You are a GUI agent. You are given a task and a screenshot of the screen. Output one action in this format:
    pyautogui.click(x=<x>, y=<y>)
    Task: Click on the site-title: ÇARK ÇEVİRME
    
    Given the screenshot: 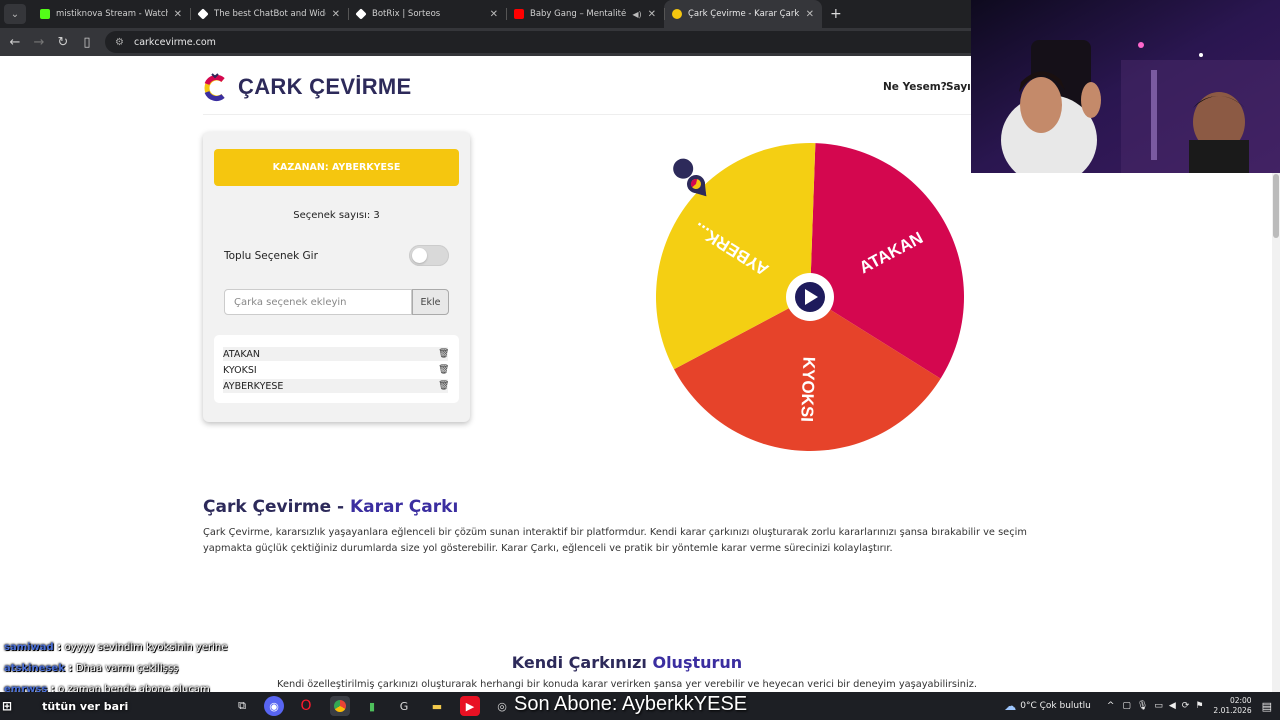 What is the action you would take?
    pyautogui.click(x=325, y=87)
    